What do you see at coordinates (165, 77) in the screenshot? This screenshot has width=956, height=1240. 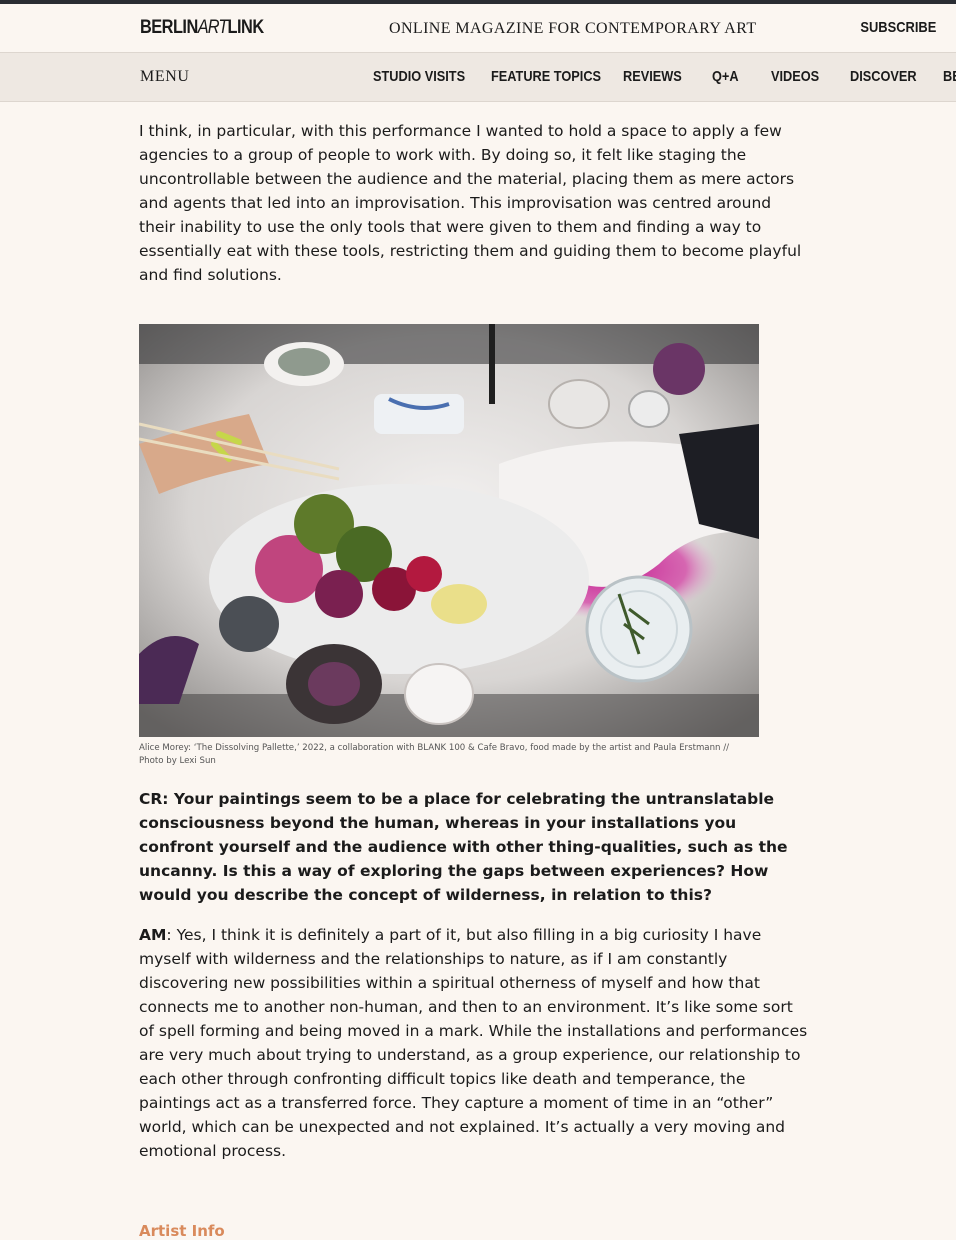 I see `menu-button: MENU` at bounding box center [165, 77].